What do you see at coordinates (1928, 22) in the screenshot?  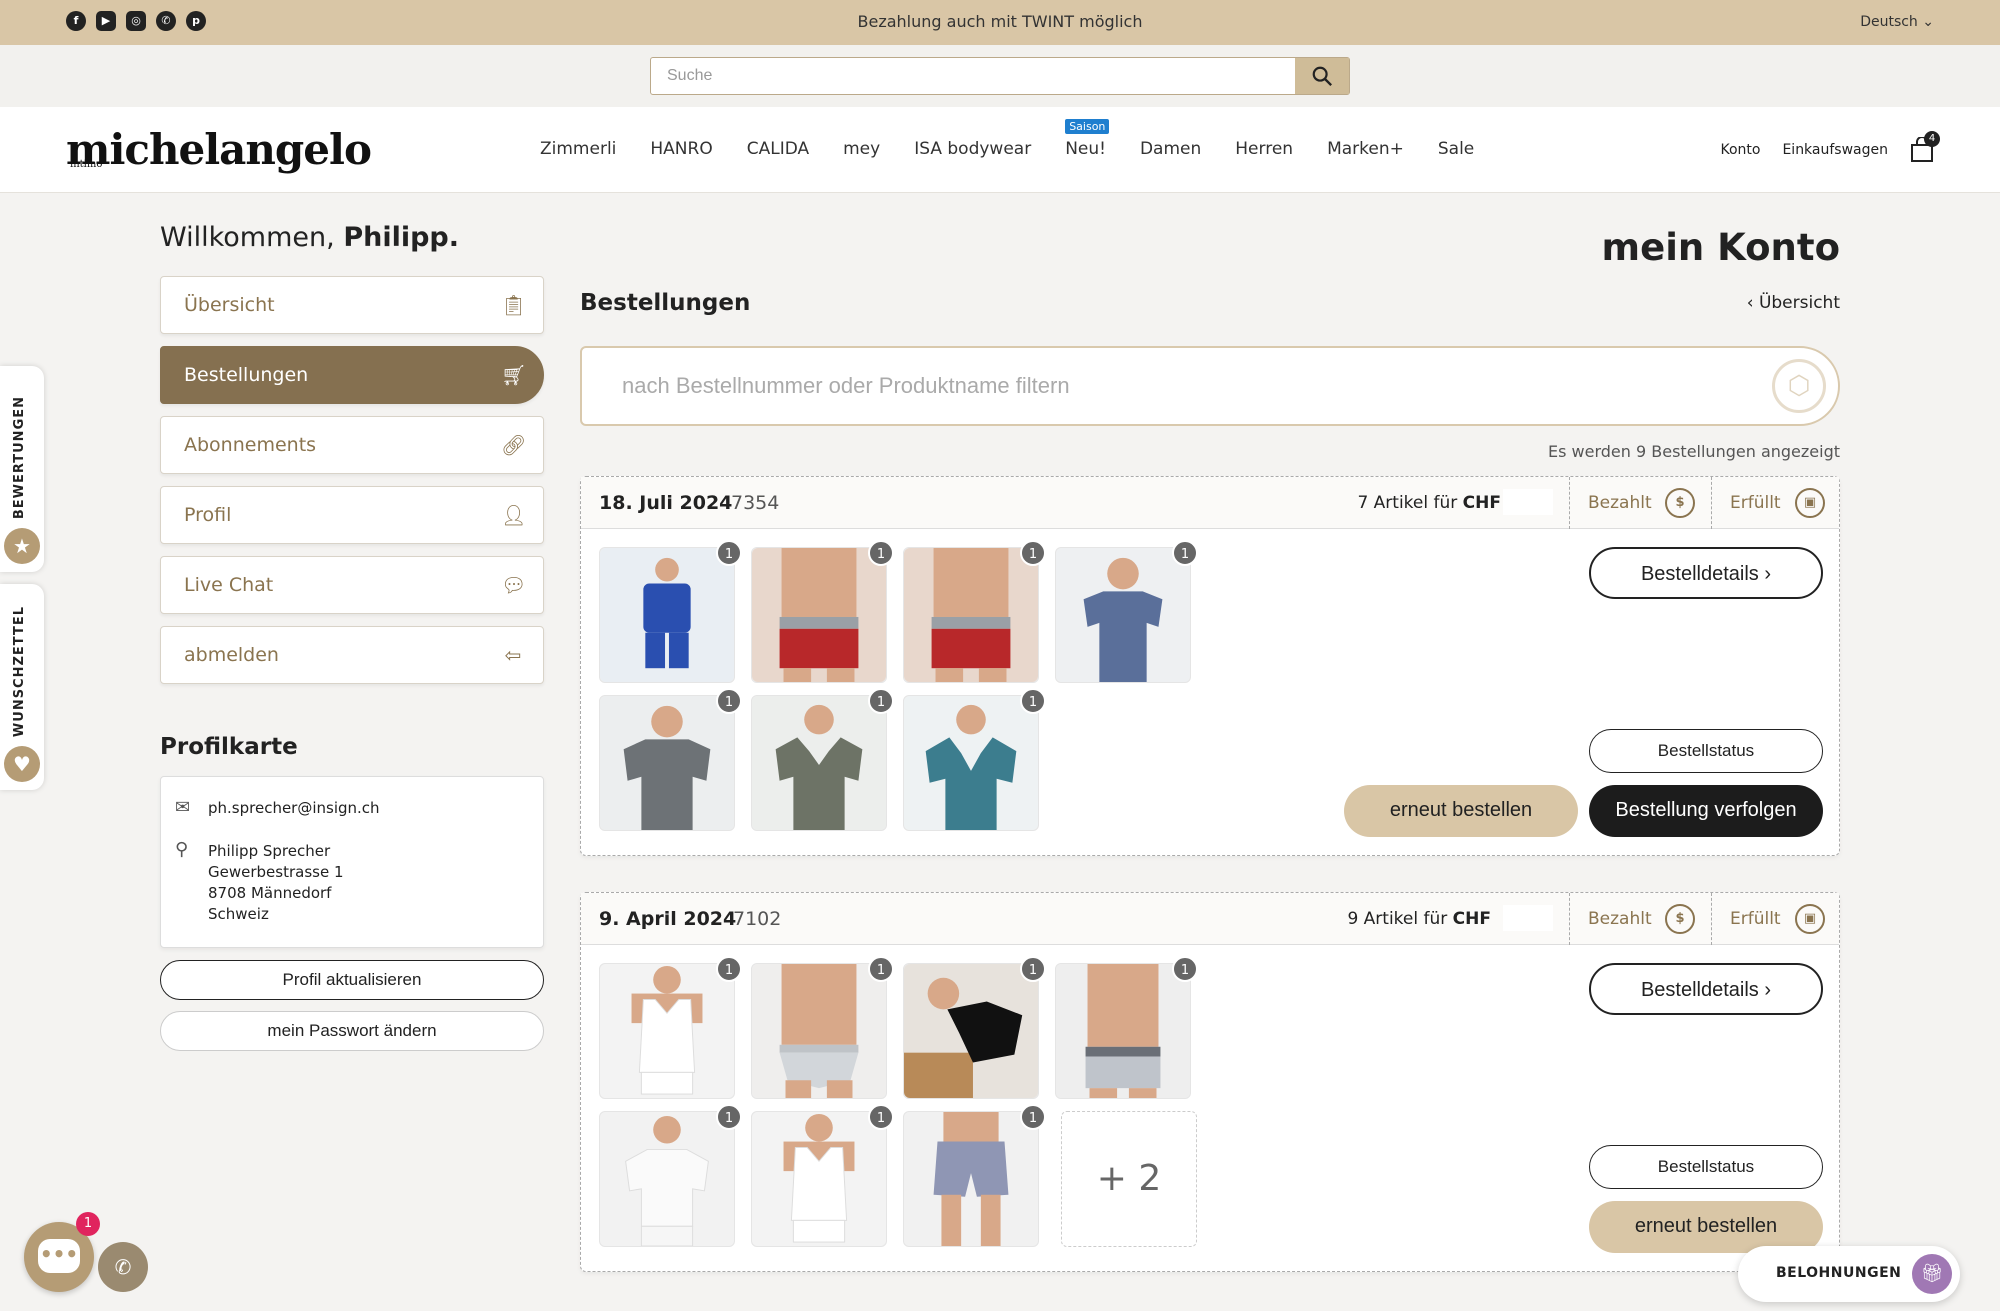 I see `chevron-down-icon: ⌄` at bounding box center [1928, 22].